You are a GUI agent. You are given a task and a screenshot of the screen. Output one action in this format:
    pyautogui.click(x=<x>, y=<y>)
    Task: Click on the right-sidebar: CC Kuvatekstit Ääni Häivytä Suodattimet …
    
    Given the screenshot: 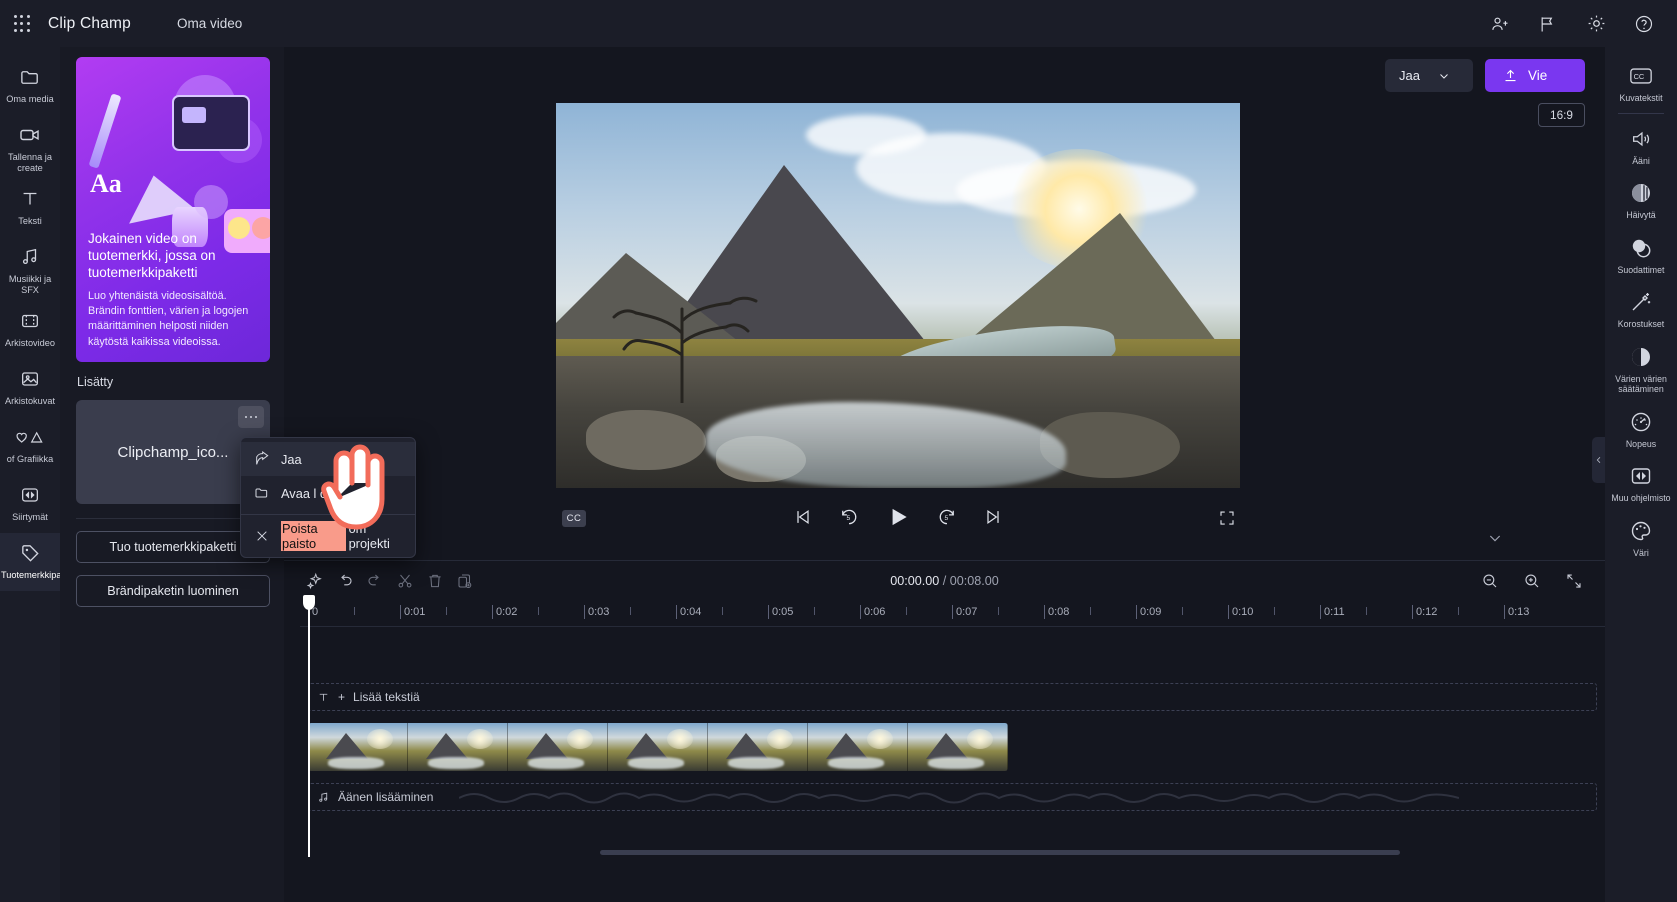 What is the action you would take?
    pyautogui.click(x=1641, y=474)
    